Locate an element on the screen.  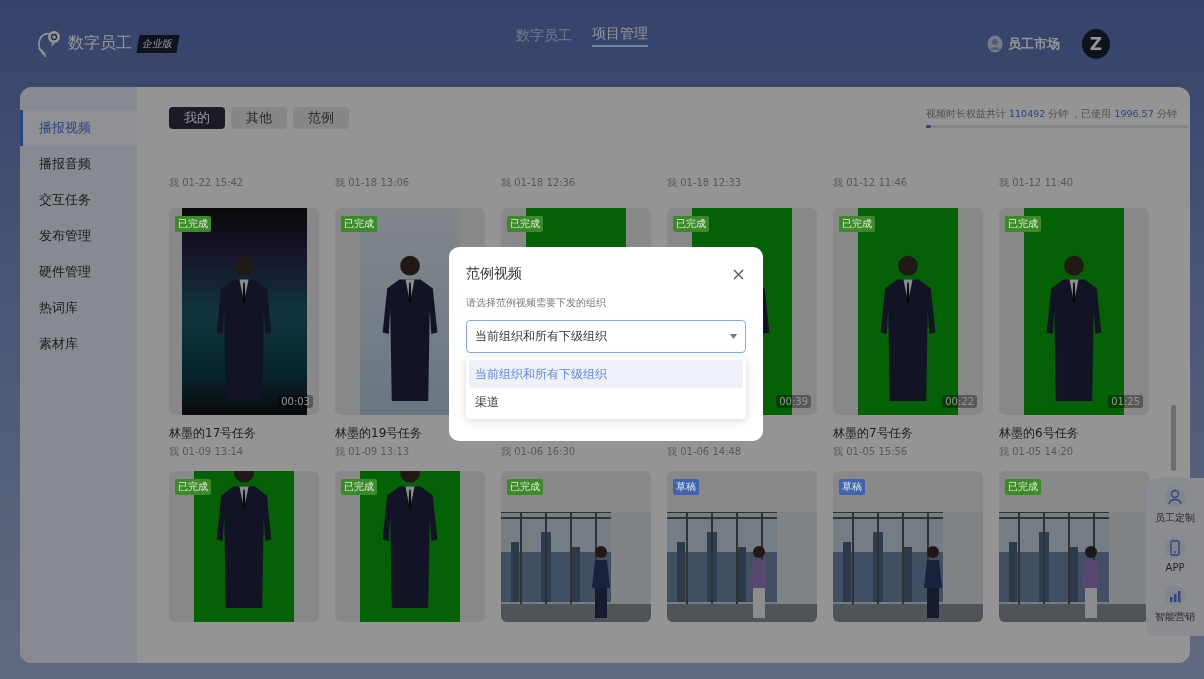
sidebar-item: 播报视频 is located at coordinates (78, 128).